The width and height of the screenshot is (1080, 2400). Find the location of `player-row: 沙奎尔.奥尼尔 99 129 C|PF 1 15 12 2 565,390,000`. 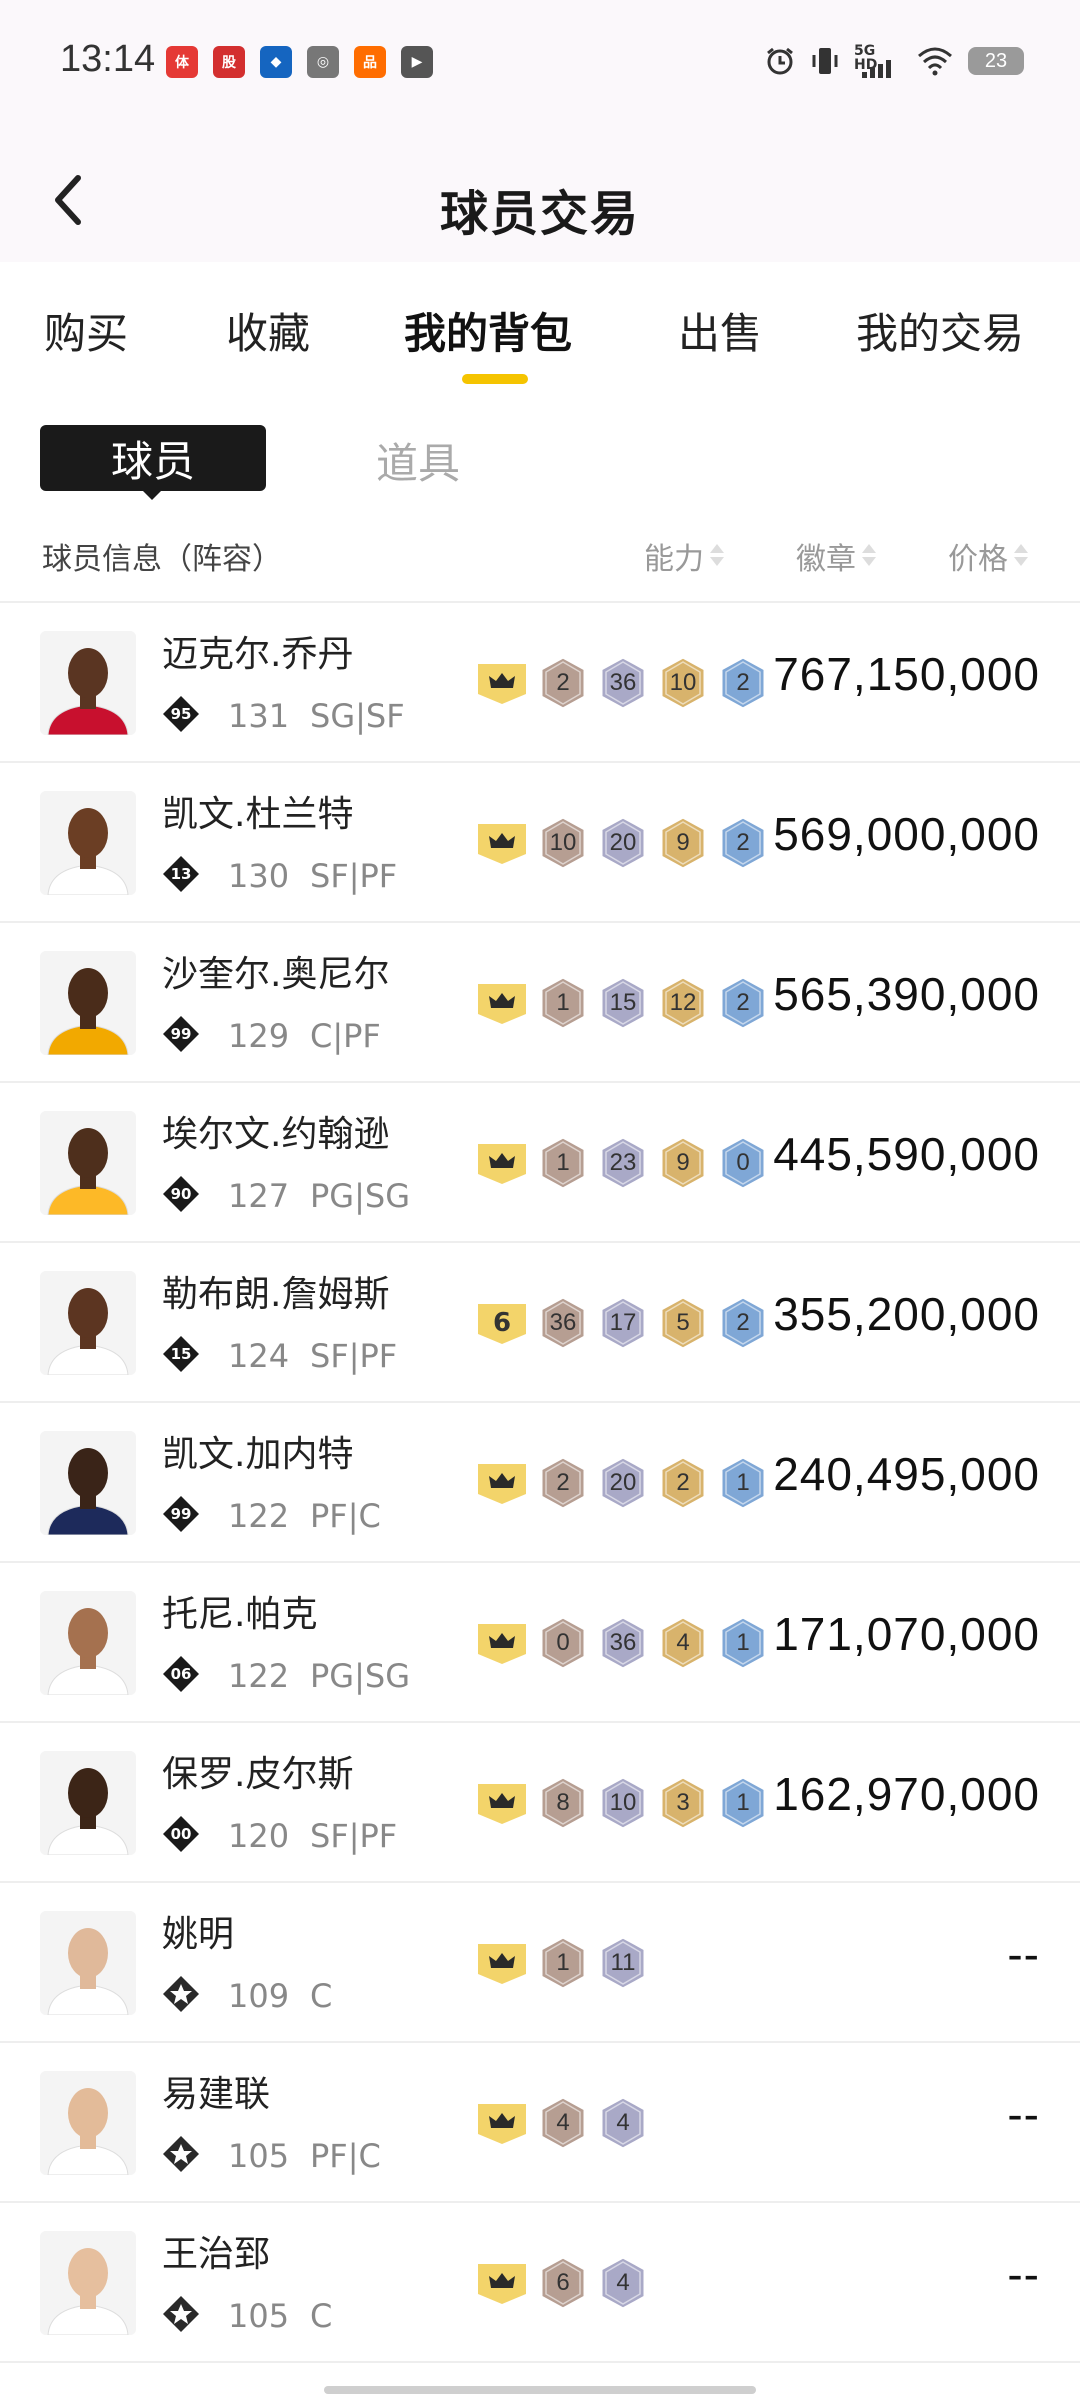

player-row: 沙奎尔.奥尼尔 99 129 C|PF 1 15 12 2 565,390,000 is located at coordinates (540, 1003).